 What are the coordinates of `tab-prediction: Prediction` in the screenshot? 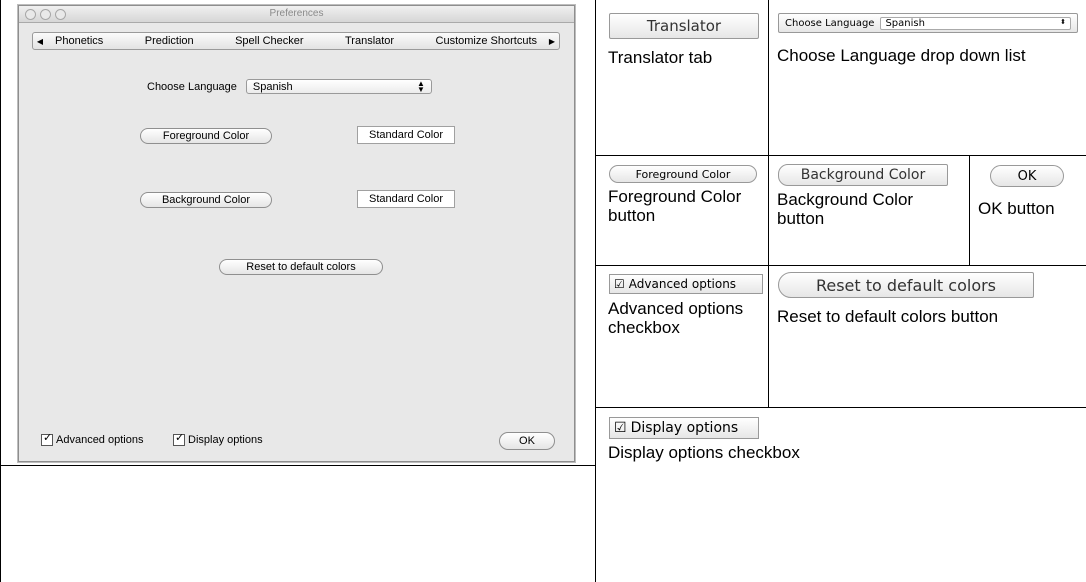 It's located at (169, 41).